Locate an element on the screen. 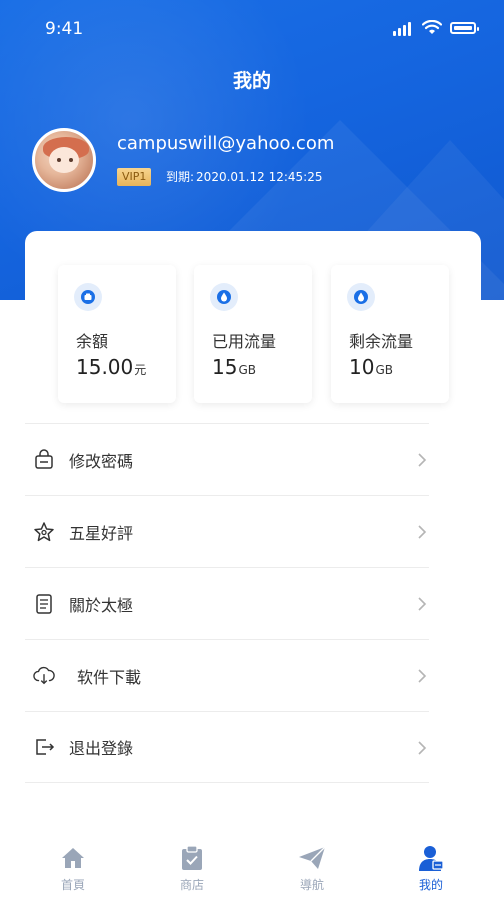 The image size is (504, 900). expire-info: 到期: 2020.01.12 12:45:25 is located at coordinates (244, 177).